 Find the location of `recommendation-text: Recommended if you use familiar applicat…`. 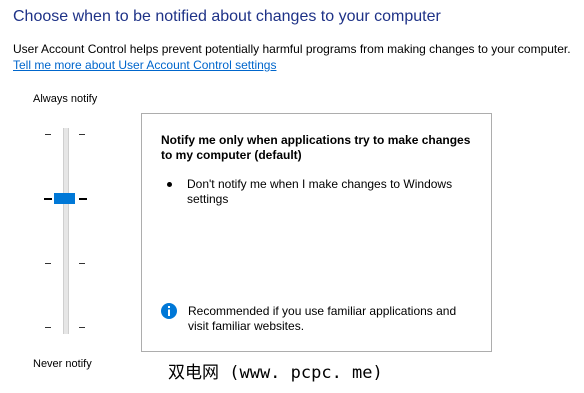

recommendation-text: Recommended if you use familiar applicat… is located at coordinates (322, 318).